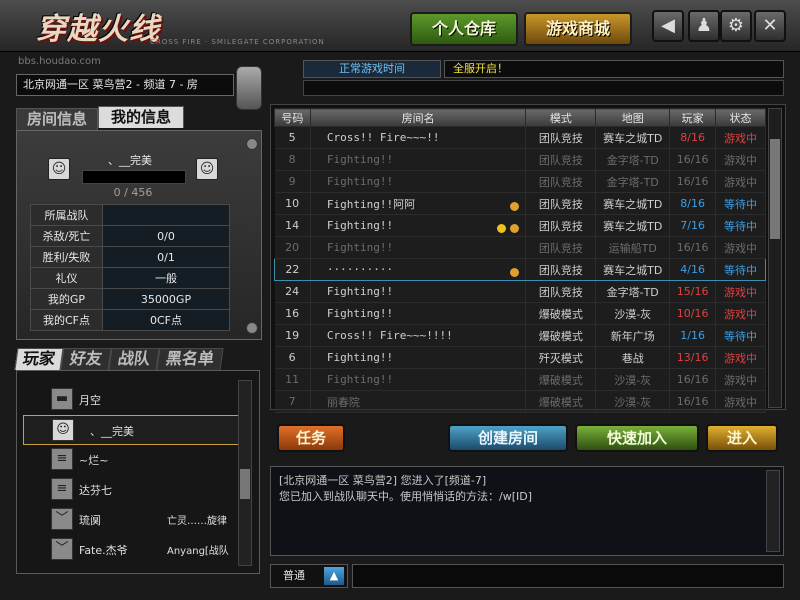 The image size is (800, 600). Describe the element at coordinates (418, 117) in the screenshot. I see `column-header: 房间名` at that location.